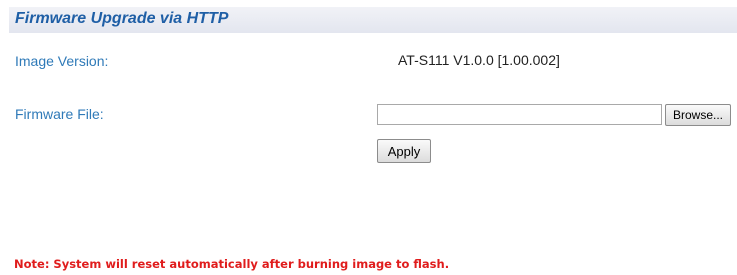 This screenshot has height=275, width=737. Describe the element at coordinates (404, 151) in the screenshot. I see `apply-button: Apply` at that location.